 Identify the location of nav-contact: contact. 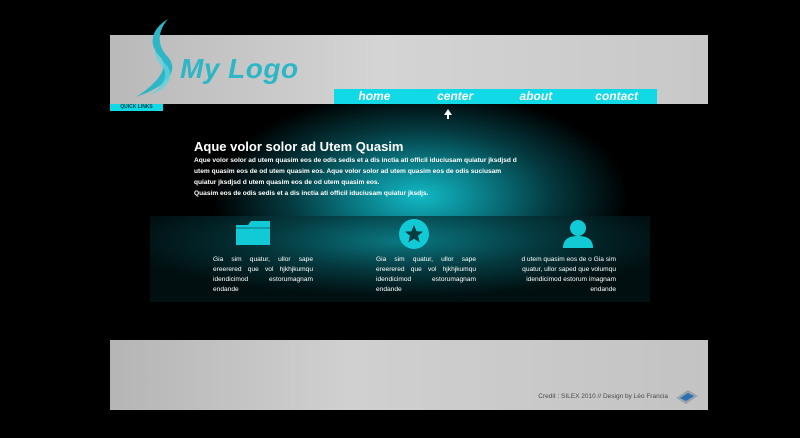
(616, 96).